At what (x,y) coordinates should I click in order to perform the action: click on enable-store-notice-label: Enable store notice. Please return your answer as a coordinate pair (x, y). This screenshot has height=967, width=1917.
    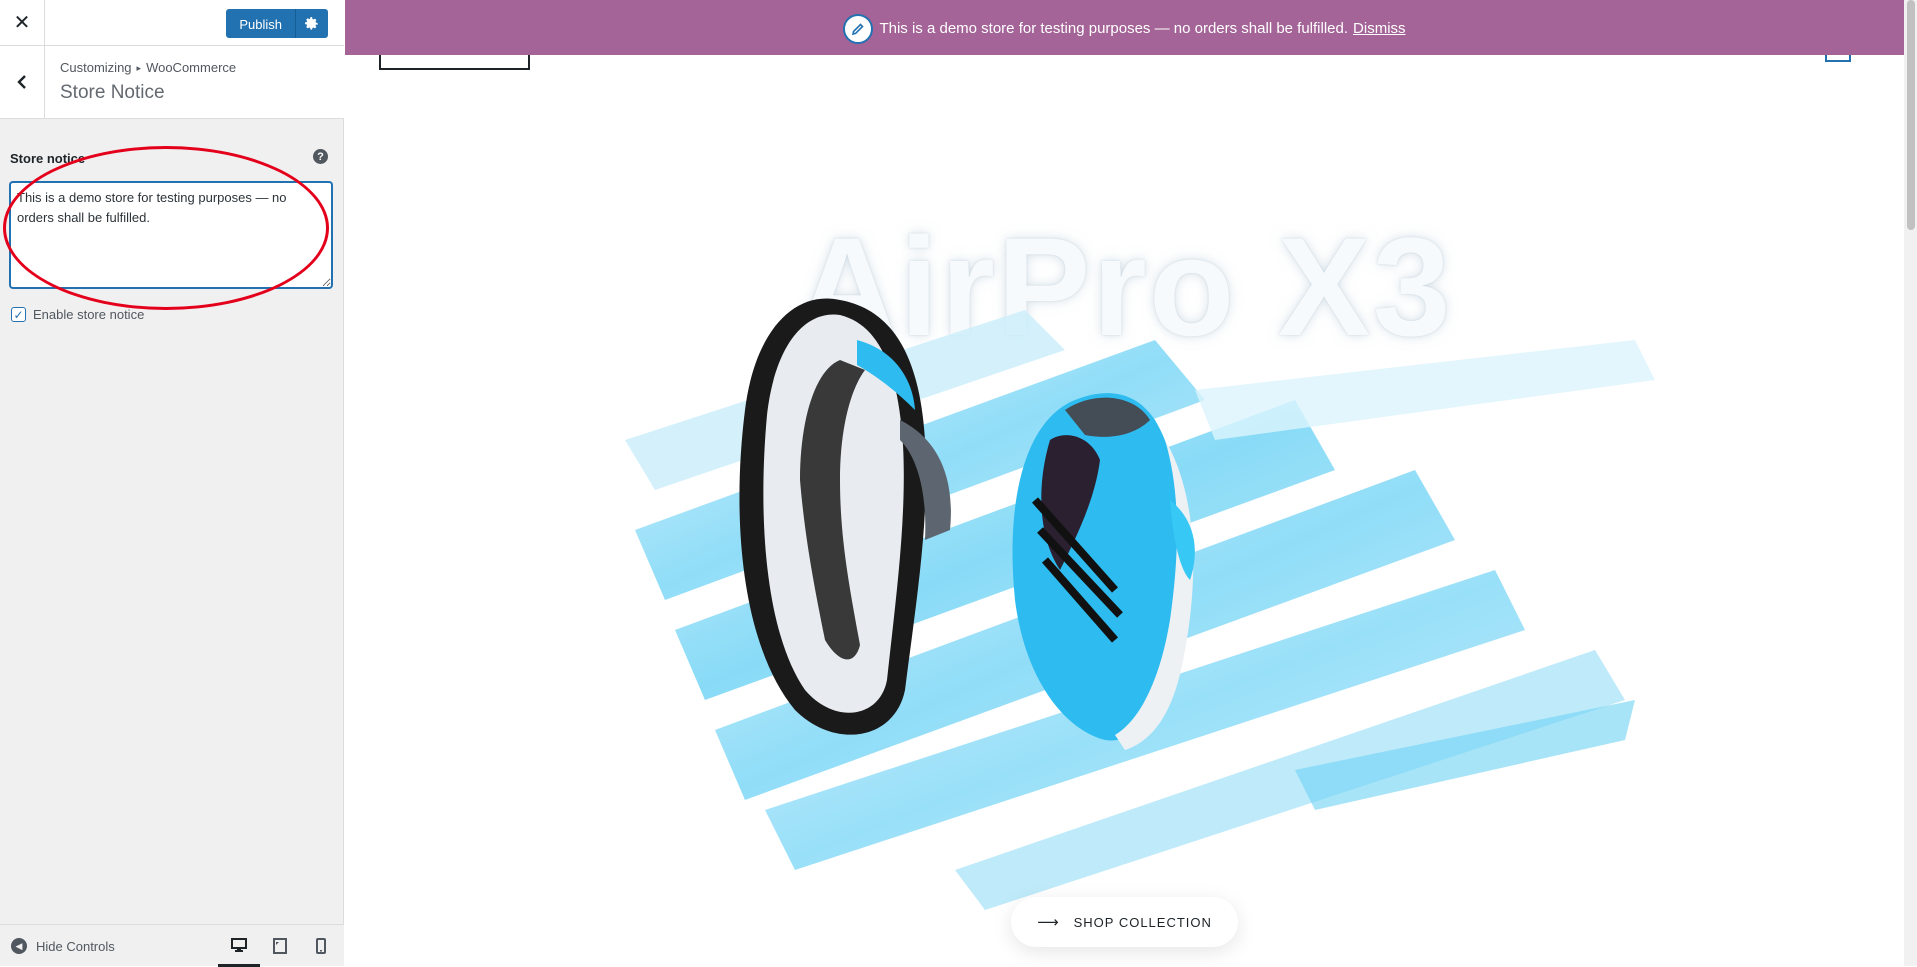
    Looking at the image, I should click on (88, 314).